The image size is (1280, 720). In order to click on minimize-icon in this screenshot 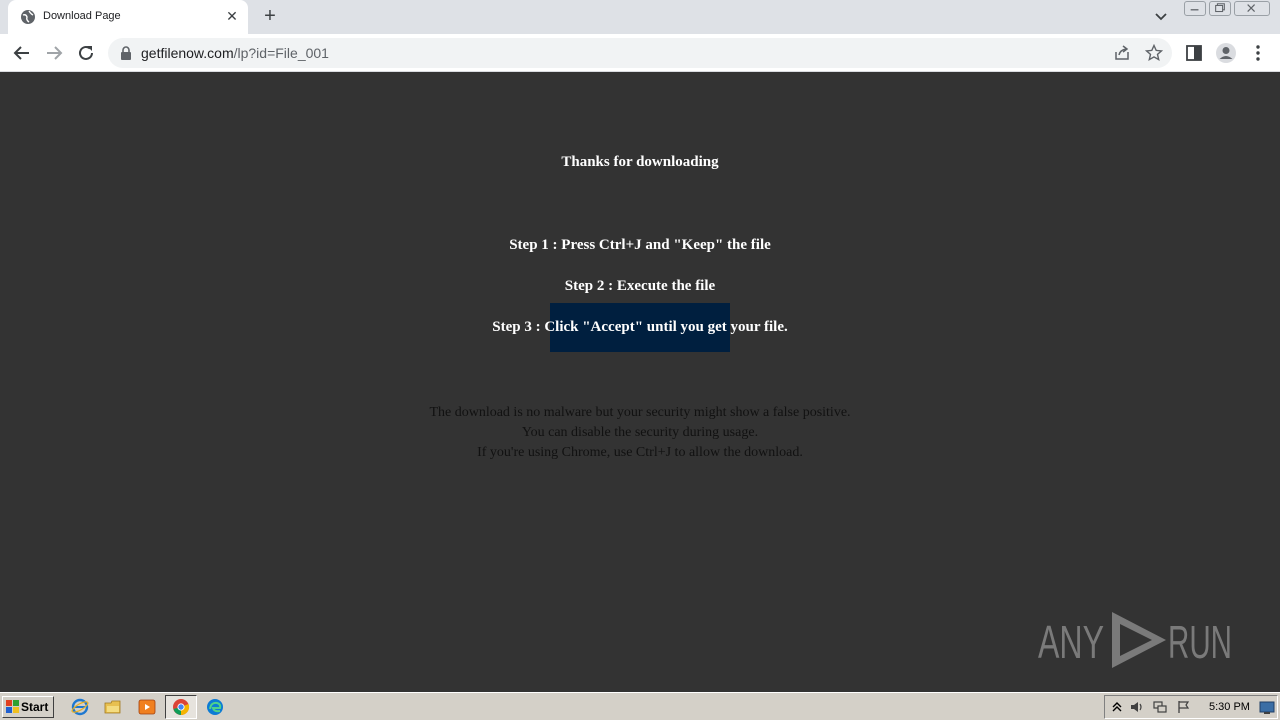, I will do `click(1195, 8)`.